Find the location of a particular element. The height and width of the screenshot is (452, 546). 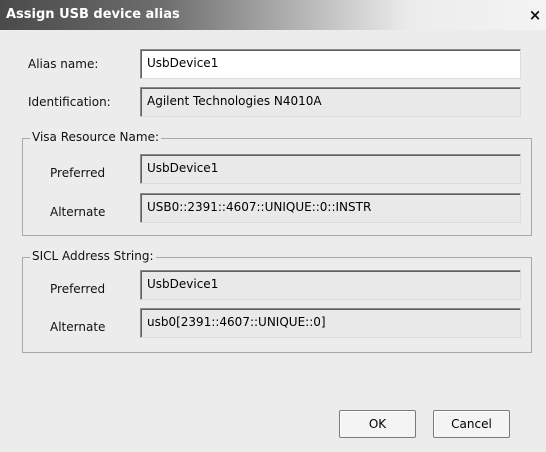

sicl-preferred-label: Preferred is located at coordinates (78, 289).